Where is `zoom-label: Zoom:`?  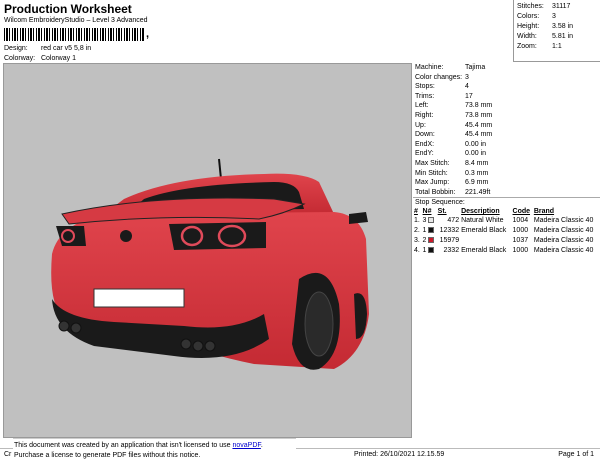 zoom-label: Zoom: is located at coordinates (527, 46).